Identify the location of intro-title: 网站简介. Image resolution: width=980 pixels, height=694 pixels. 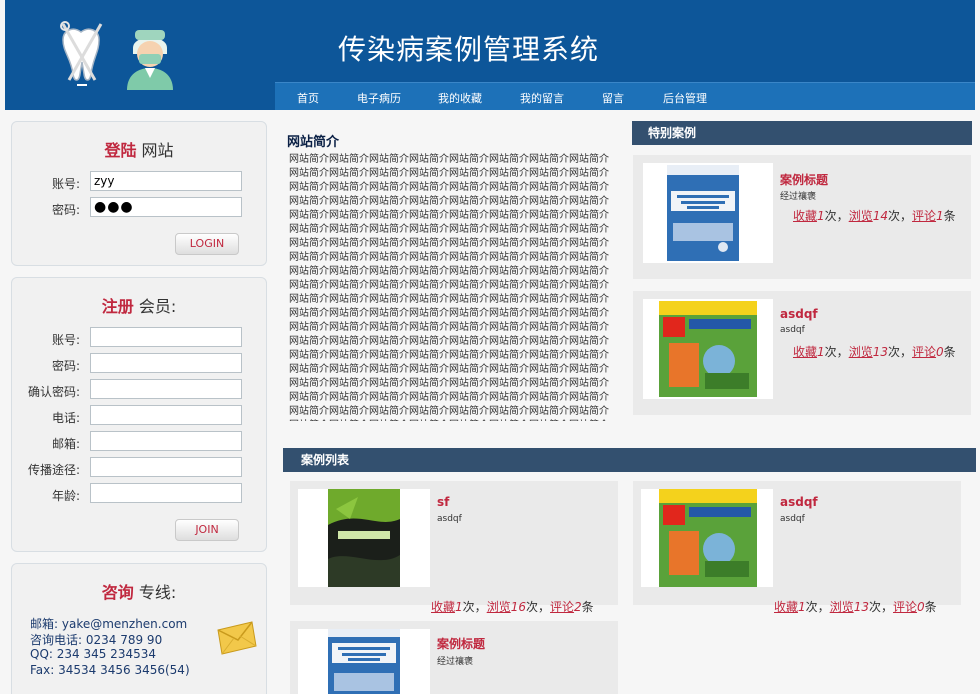
(313, 142).